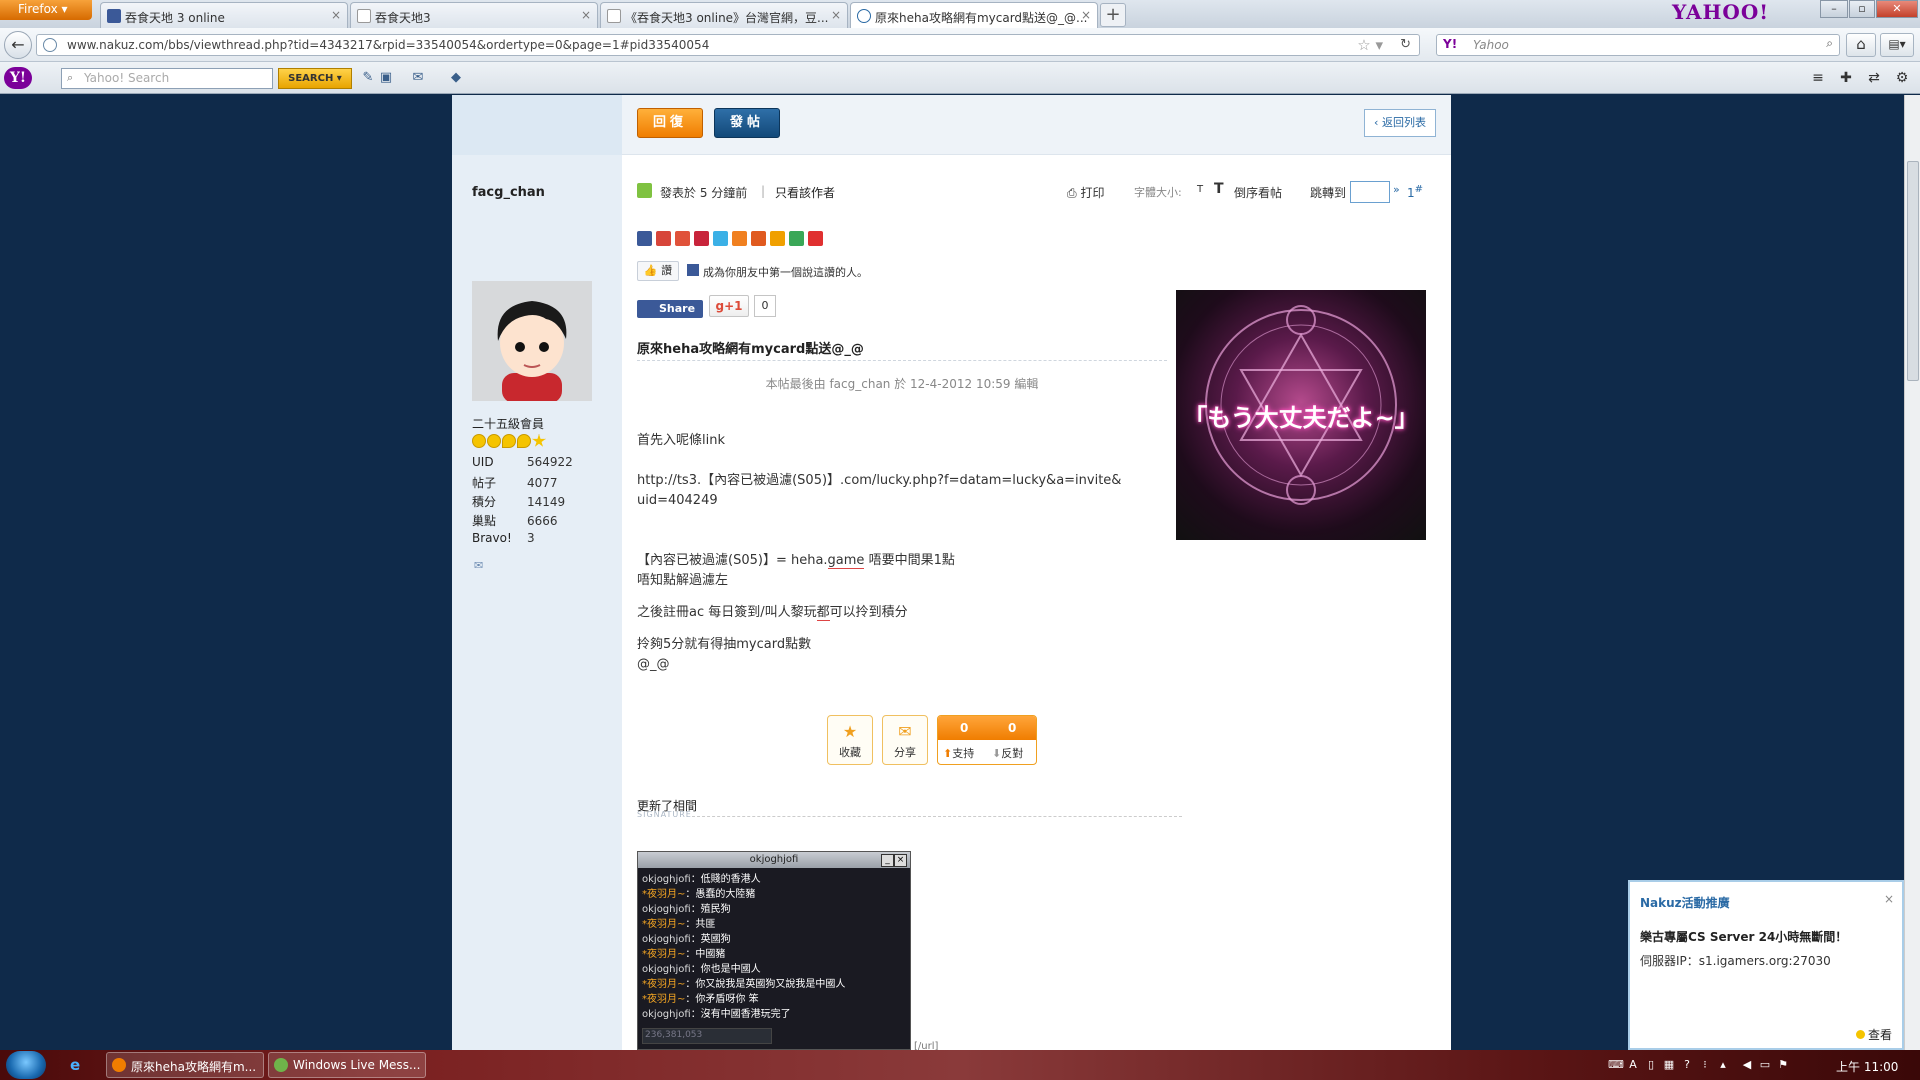 The height and width of the screenshot is (1080, 1920). What do you see at coordinates (1219, 189) in the screenshot?
I see `font-size-large-button: T` at bounding box center [1219, 189].